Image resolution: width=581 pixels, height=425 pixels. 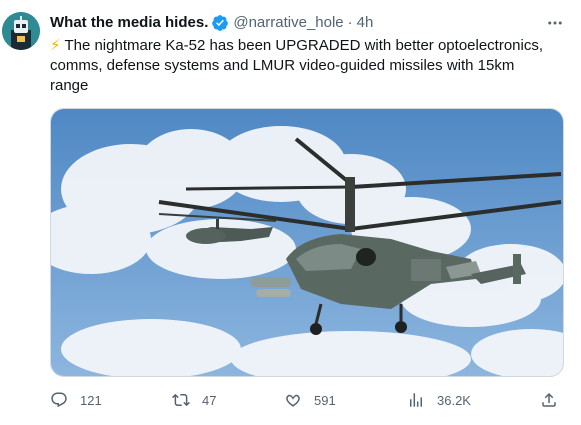 What do you see at coordinates (209, 400) in the screenshot?
I see `retweet-count: 47` at bounding box center [209, 400].